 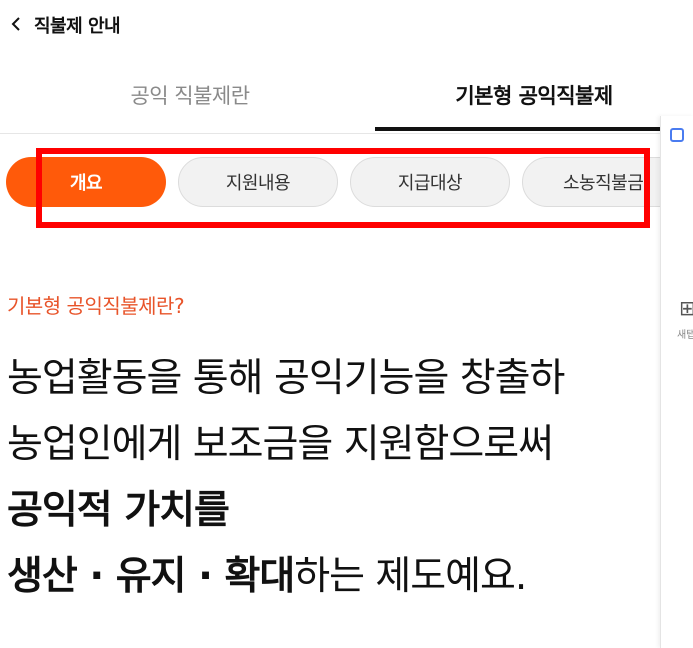 I want to click on emphasis-produce-maintain-expand: 생산 · 유지 · 확대, so click(x=151, y=576).